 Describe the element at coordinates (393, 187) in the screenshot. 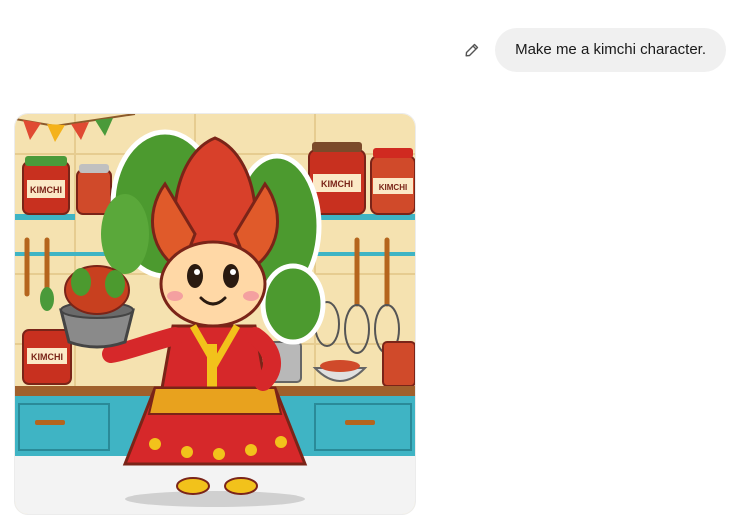

I see `jar-label-3: KIMCHI` at that location.